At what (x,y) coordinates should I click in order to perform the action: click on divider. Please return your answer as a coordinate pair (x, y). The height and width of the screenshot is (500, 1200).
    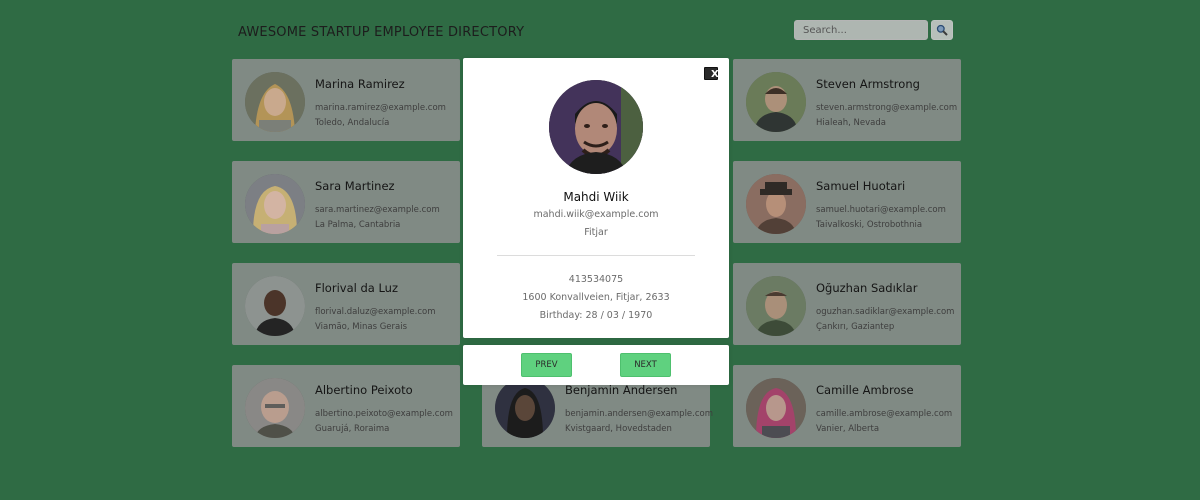
    Looking at the image, I should click on (596, 255).